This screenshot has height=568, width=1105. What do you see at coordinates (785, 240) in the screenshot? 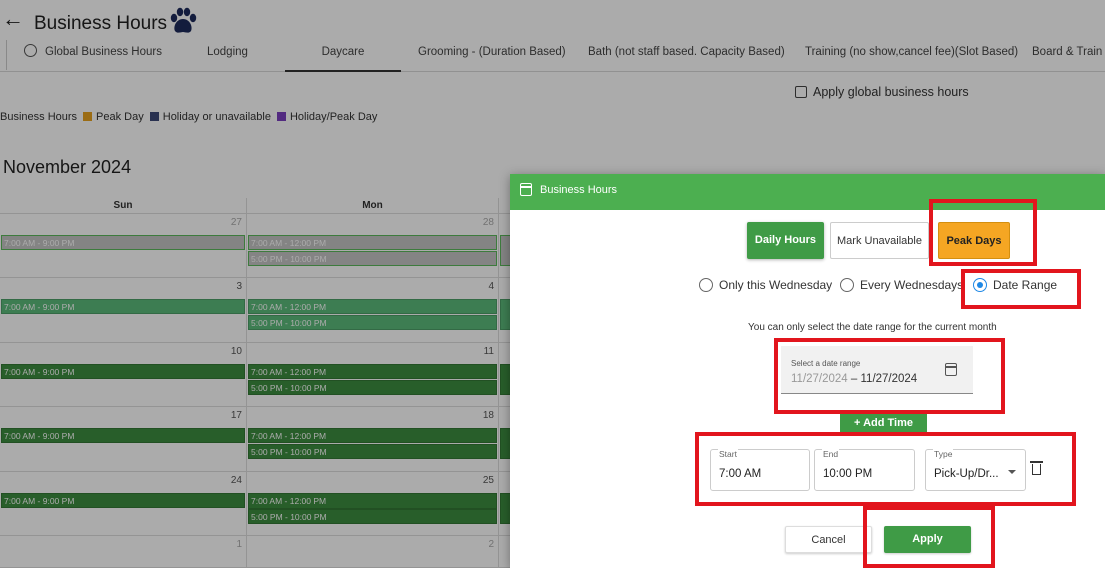
I see `daily-hours-button: Daily Hours` at bounding box center [785, 240].